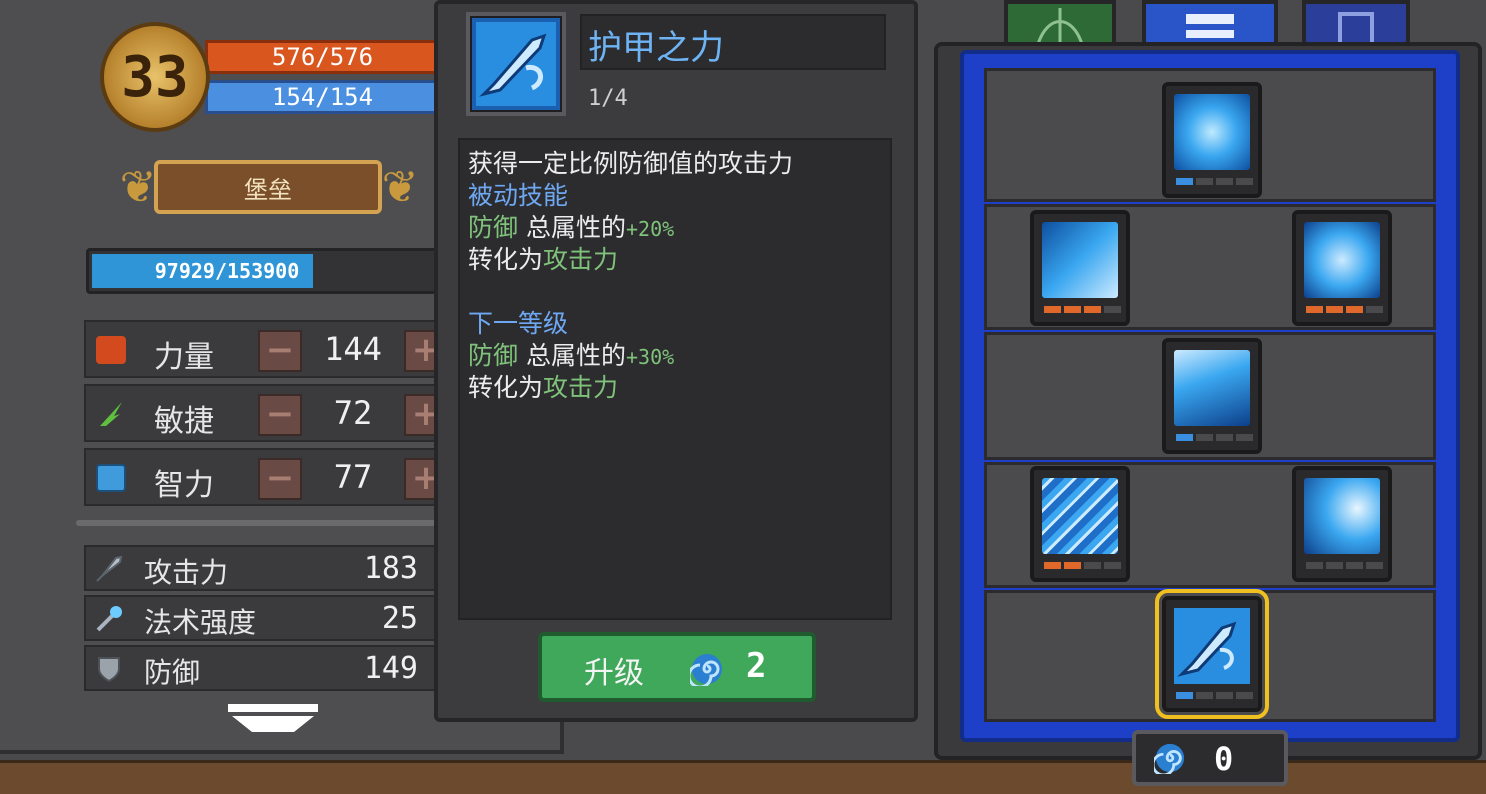  What do you see at coordinates (1060, 26) in the screenshot?
I see `bow-icon` at bounding box center [1060, 26].